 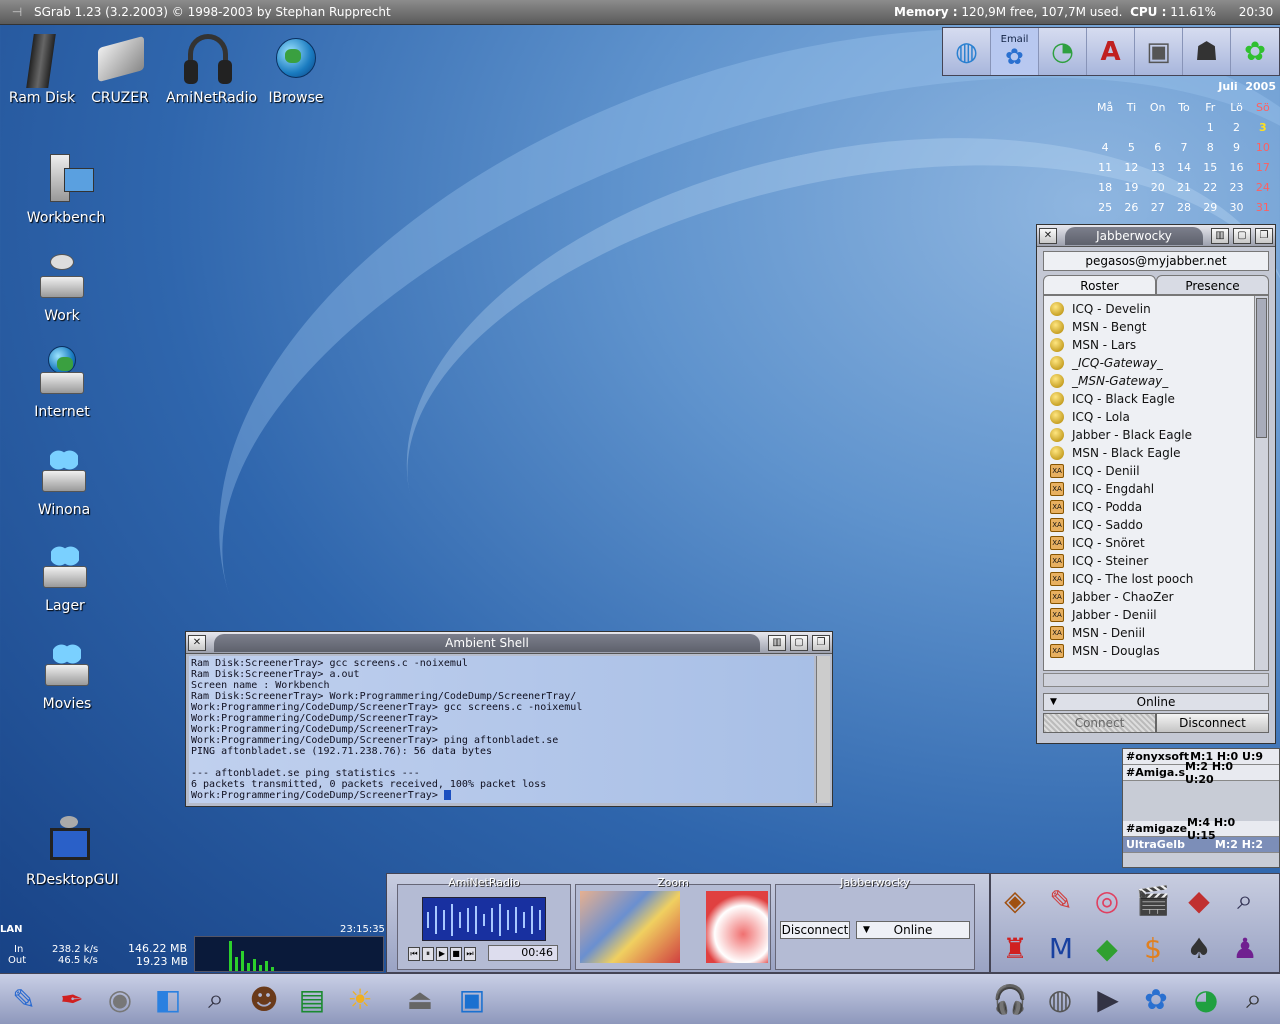 What do you see at coordinates (72, 851) in the screenshot?
I see `rdesktopgui-icon: RDesktopGUI` at bounding box center [72, 851].